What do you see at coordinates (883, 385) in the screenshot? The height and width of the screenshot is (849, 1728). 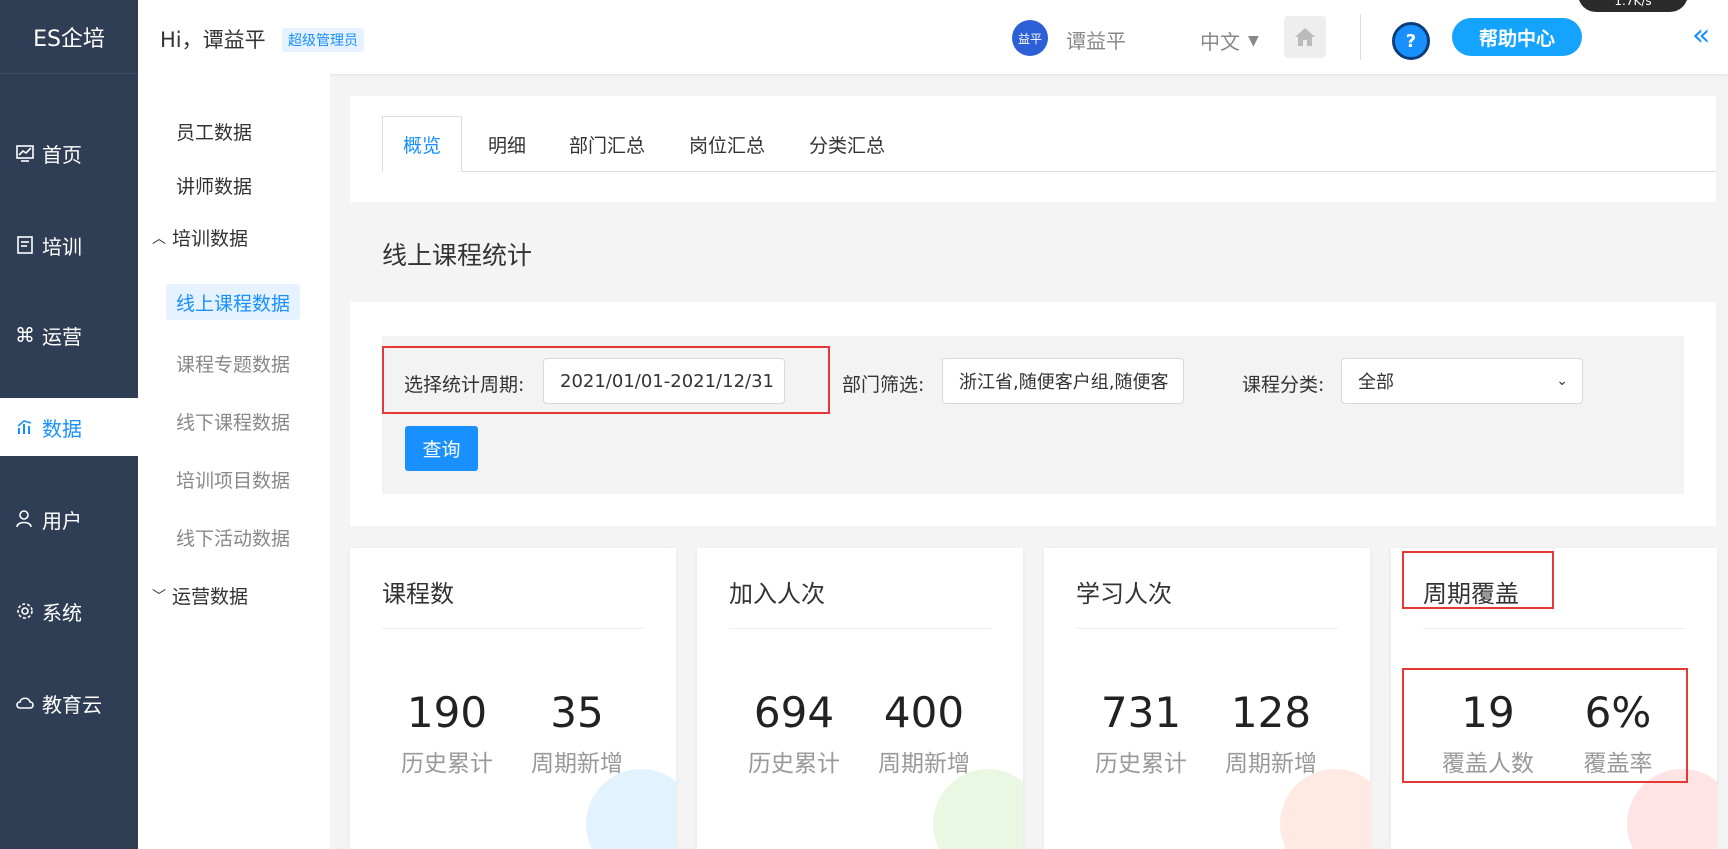 I see `dept-label: 部门筛选:` at bounding box center [883, 385].